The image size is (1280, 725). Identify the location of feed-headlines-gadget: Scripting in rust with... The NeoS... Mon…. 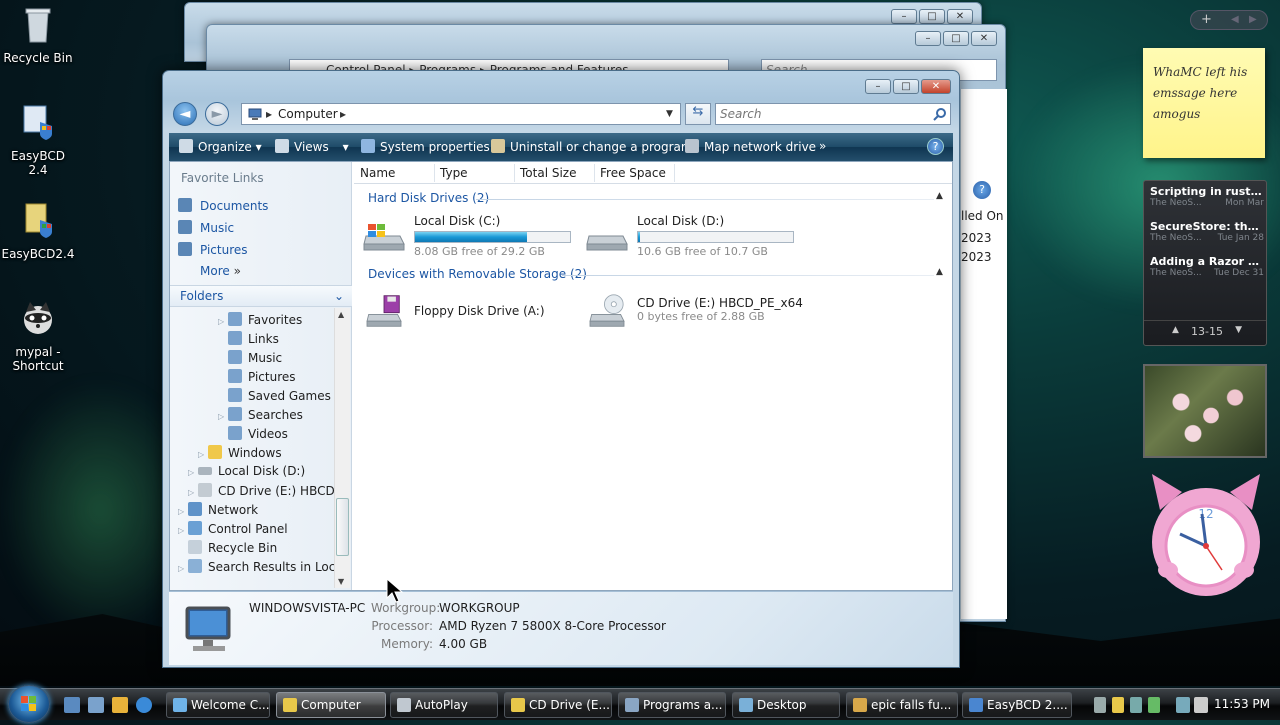
(1205, 263).